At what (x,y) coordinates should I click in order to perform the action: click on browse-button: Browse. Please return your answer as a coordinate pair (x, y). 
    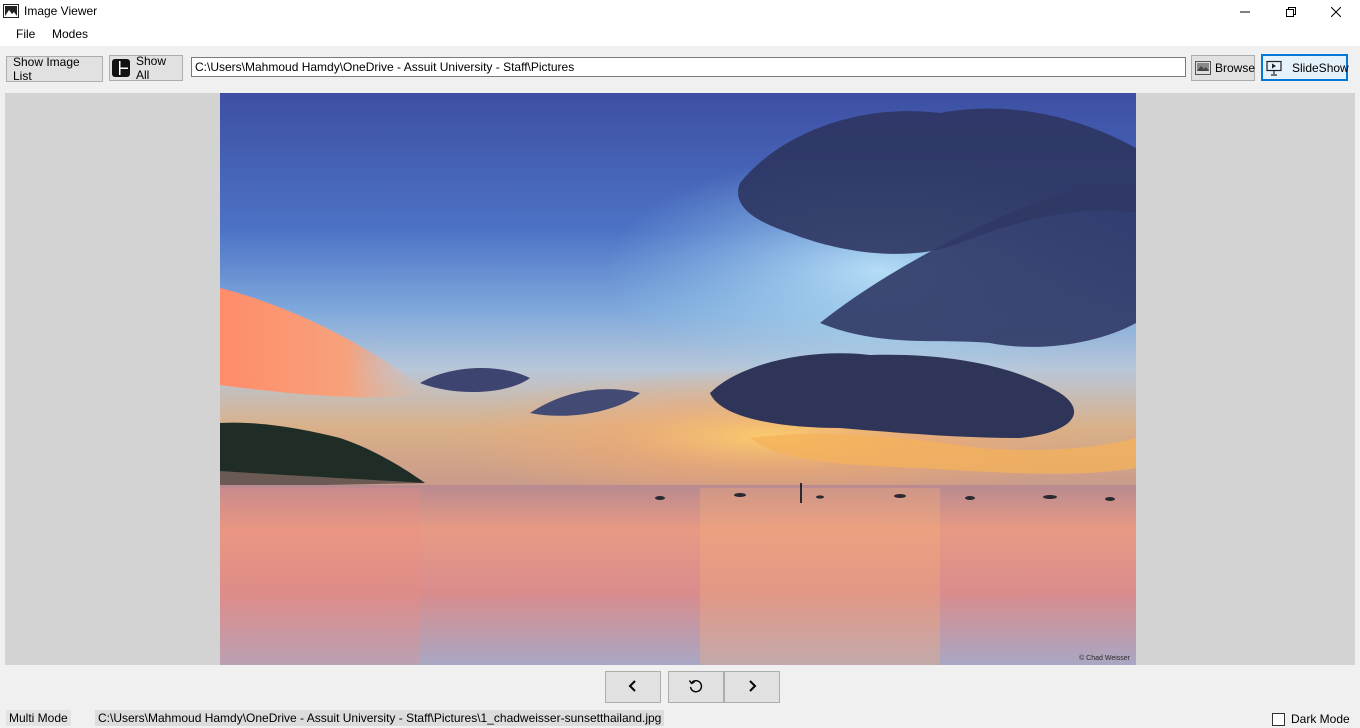
    Looking at the image, I should click on (1223, 68).